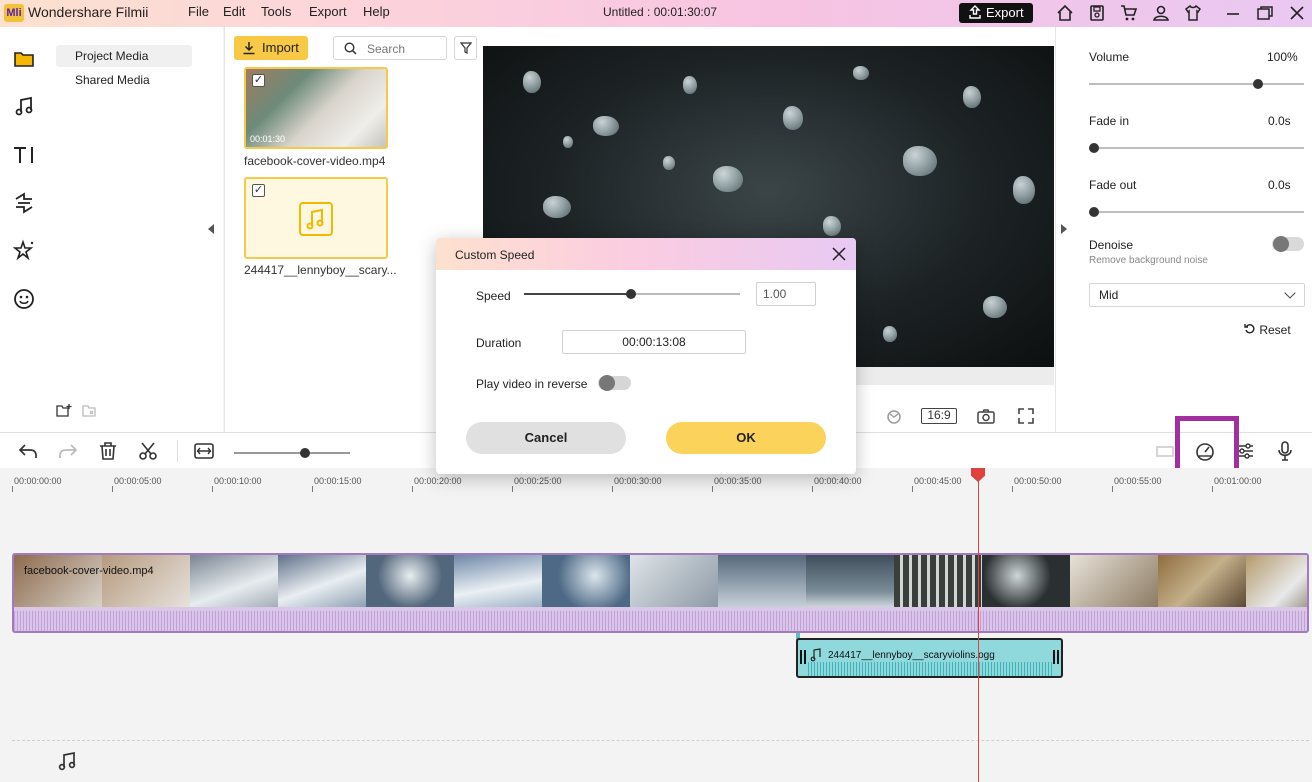 This screenshot has height=782, width=1312. Describe the element at coordinates (1148, 260) in the screenshot. I see `denoise-description: Remove background noise` at that location.